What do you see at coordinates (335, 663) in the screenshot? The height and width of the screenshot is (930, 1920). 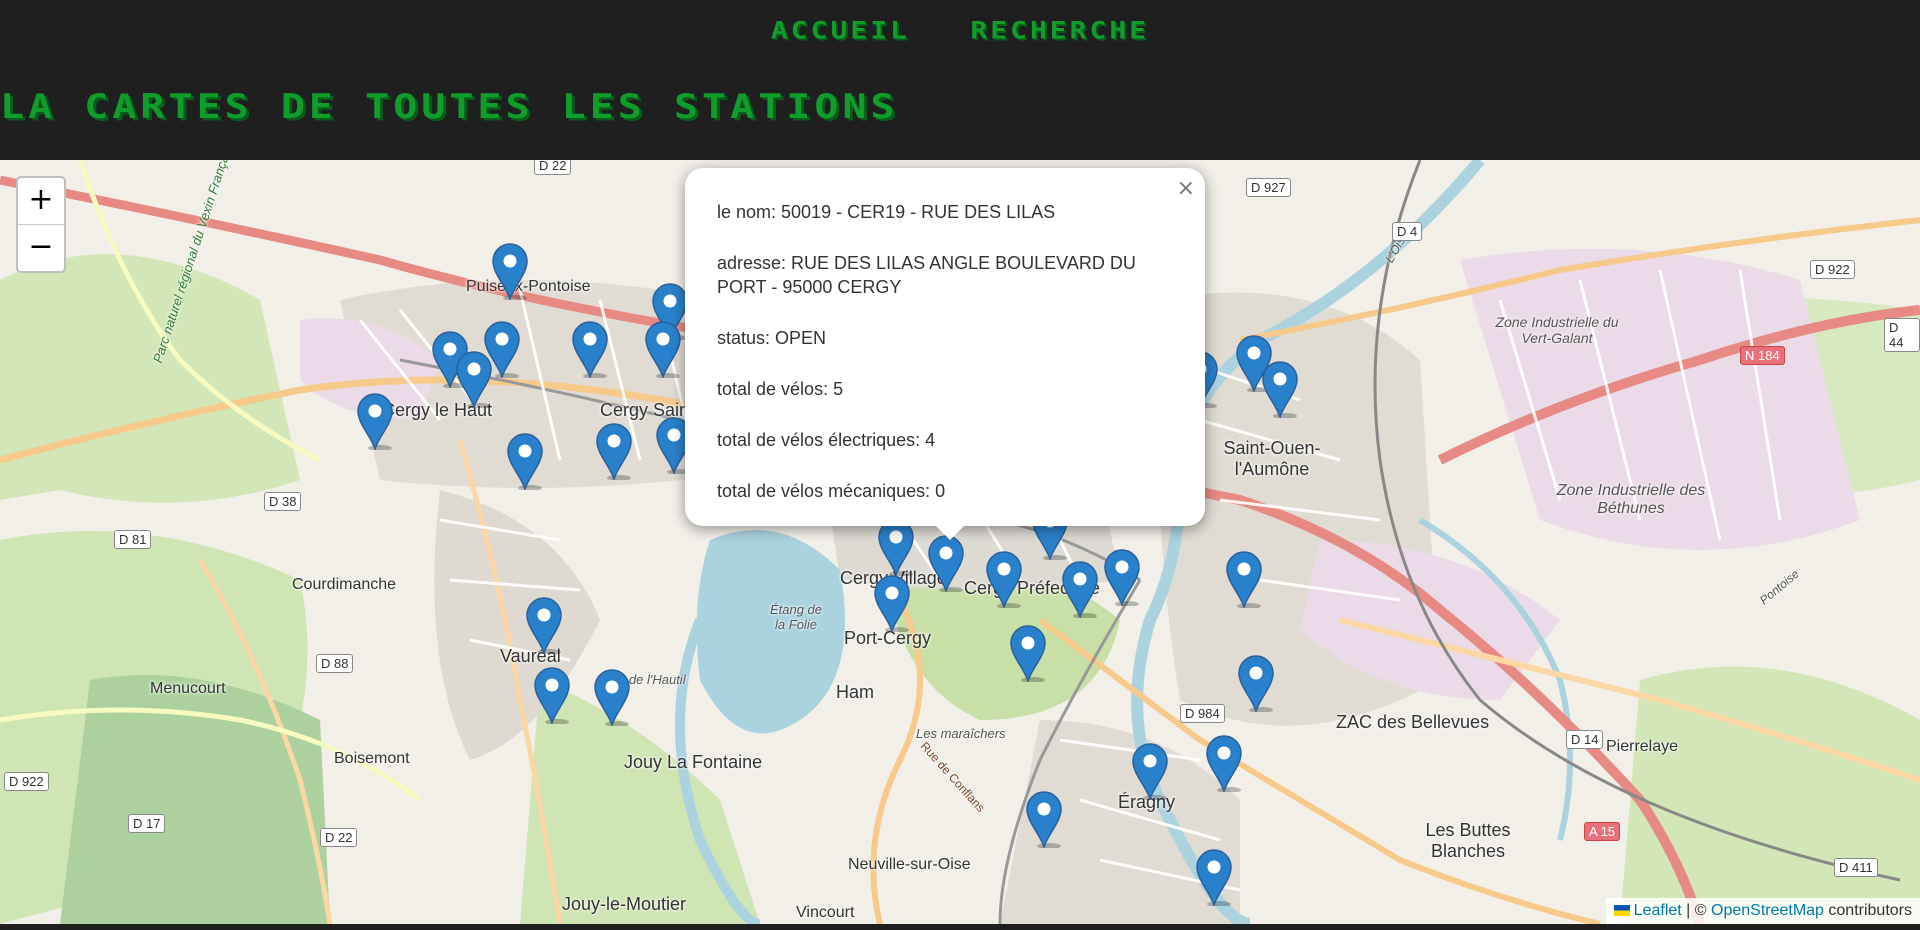 I see `road-shield: D 88` at bounding box center [335, 663].